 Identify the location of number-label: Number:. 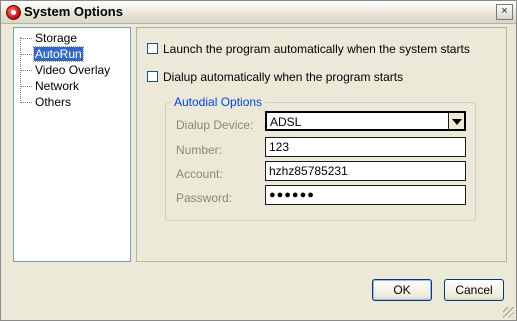
(199, 150).